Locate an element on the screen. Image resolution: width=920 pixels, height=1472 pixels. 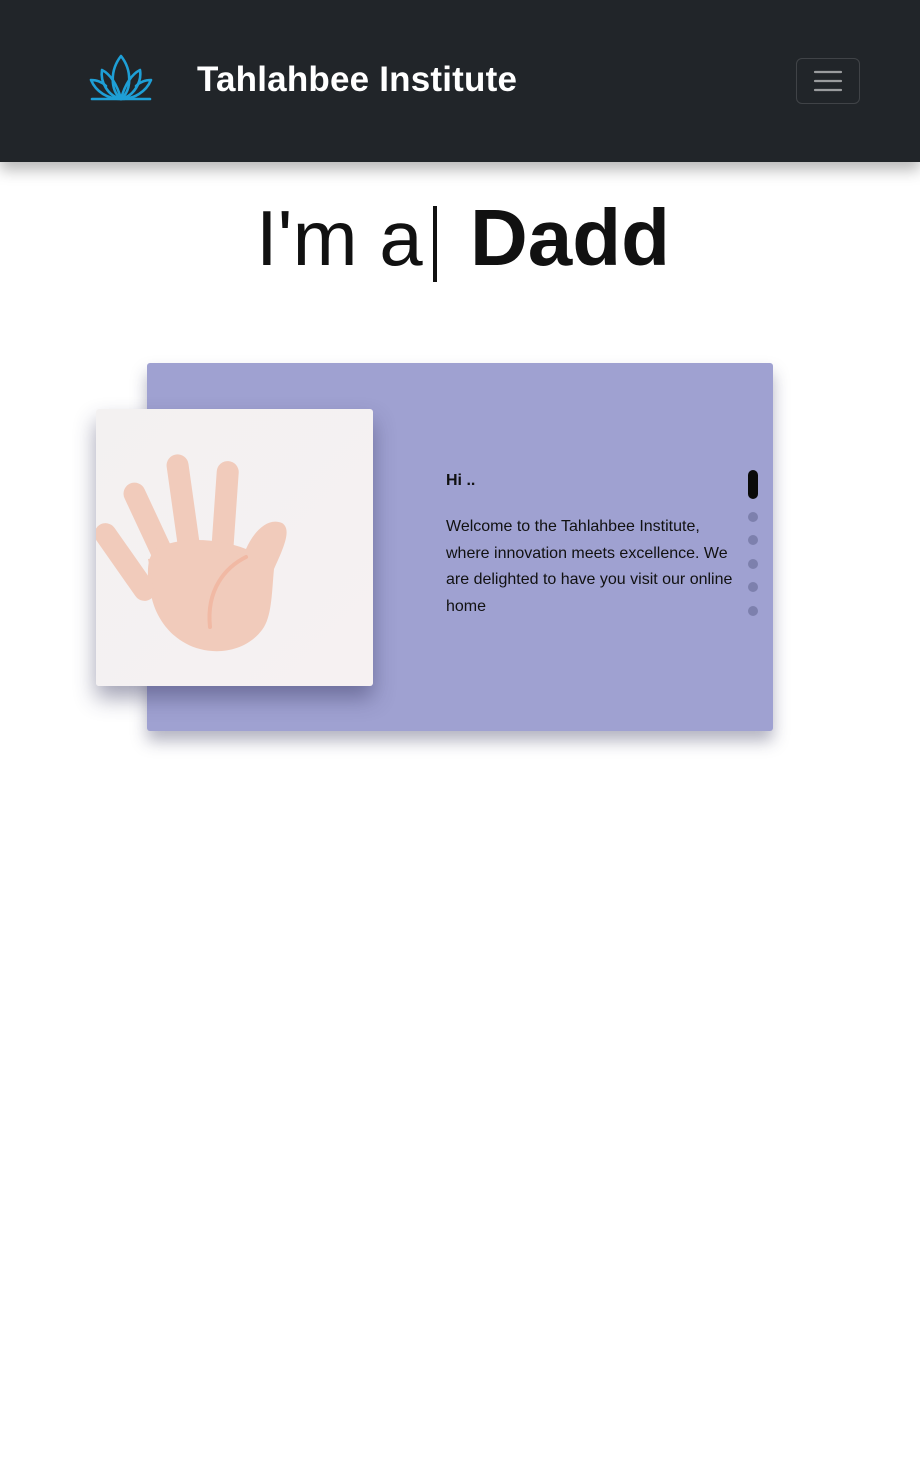
hamburger-menu-icon is located at coordinates (828, 81).